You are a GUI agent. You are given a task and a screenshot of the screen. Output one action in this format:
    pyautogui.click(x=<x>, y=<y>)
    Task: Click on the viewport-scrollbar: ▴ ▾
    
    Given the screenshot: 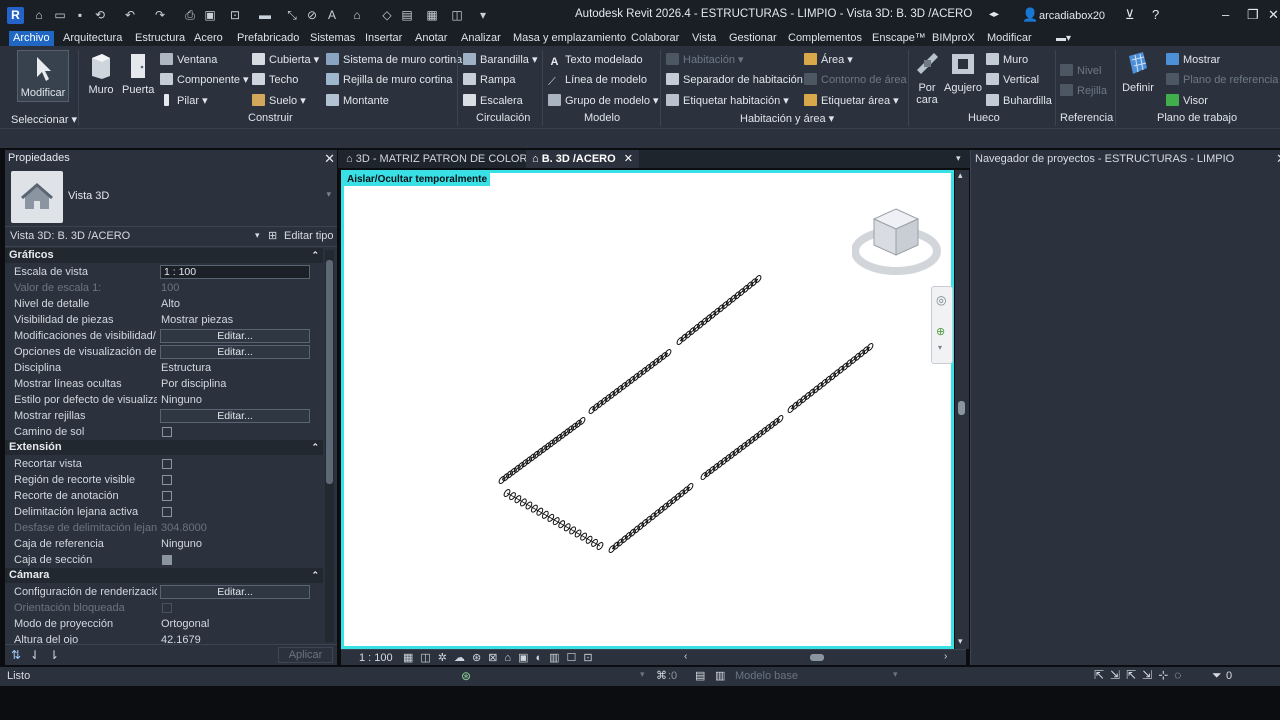 What is the action you would take?
    pyautogui.click(x=962, y=409)
    